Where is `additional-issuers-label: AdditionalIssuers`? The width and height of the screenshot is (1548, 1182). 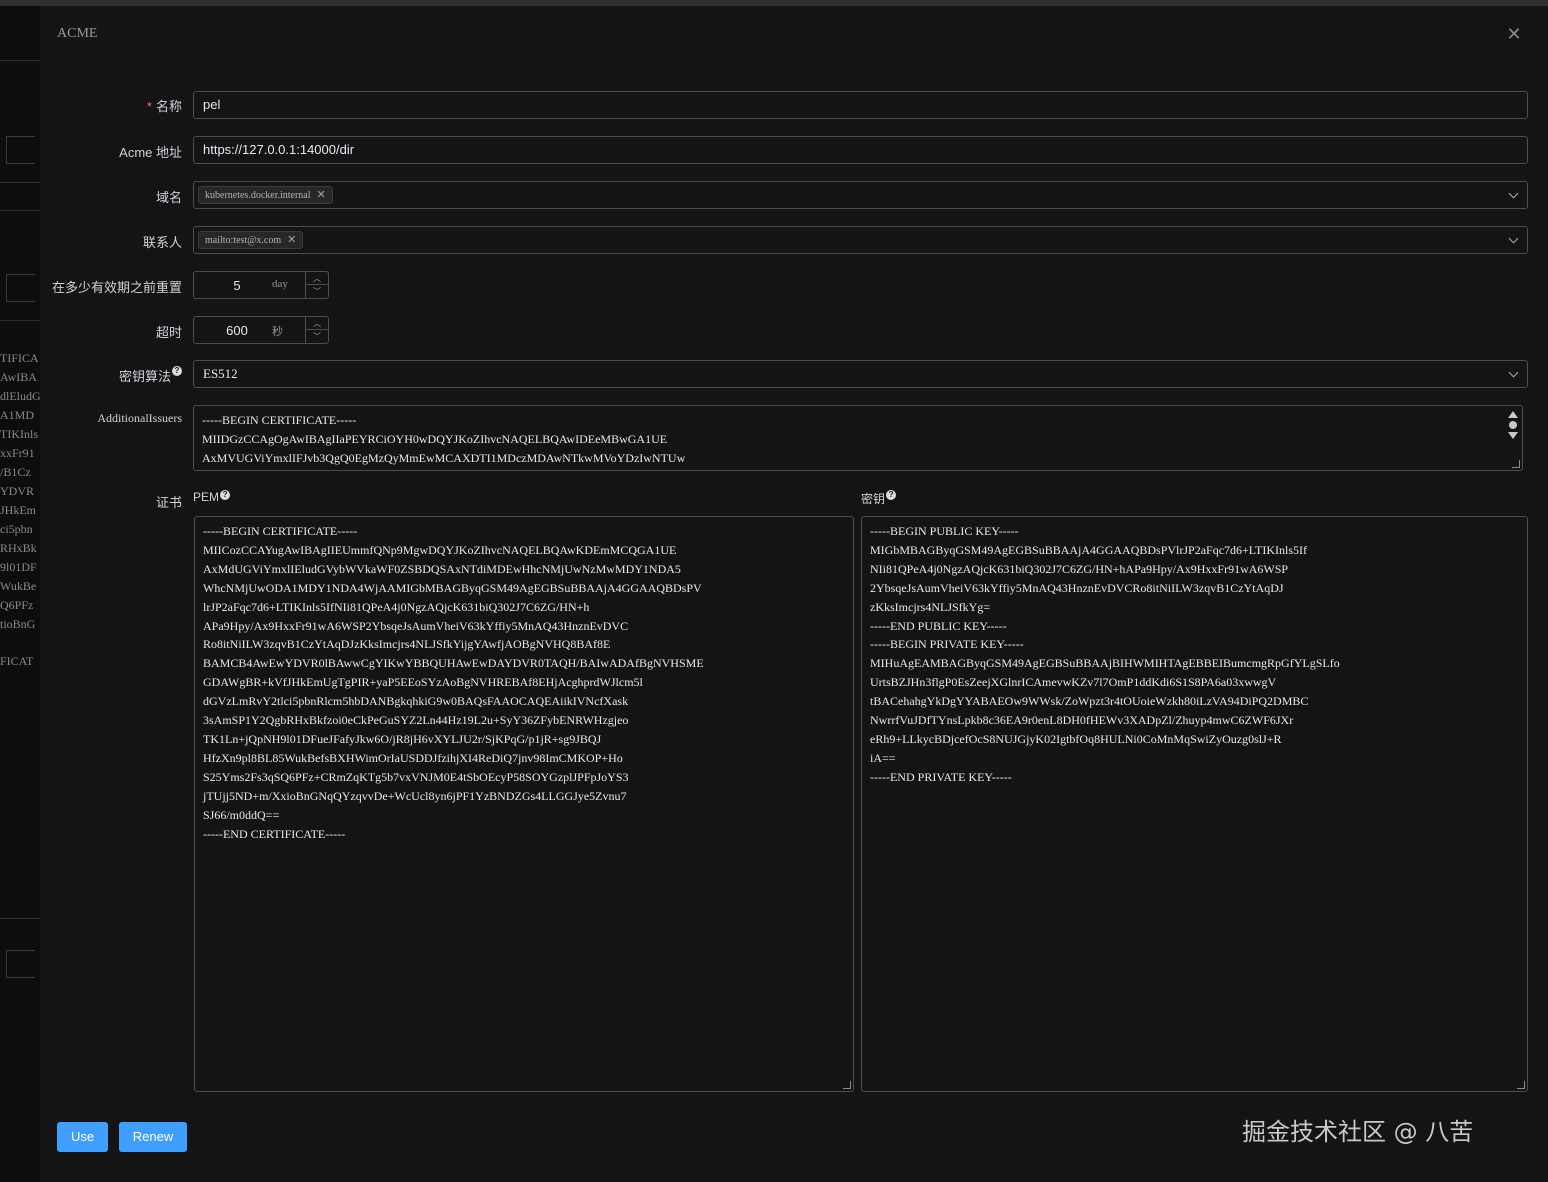
additional-issuers-label: AdditionalIssuers is located at coordinates (139, 418).